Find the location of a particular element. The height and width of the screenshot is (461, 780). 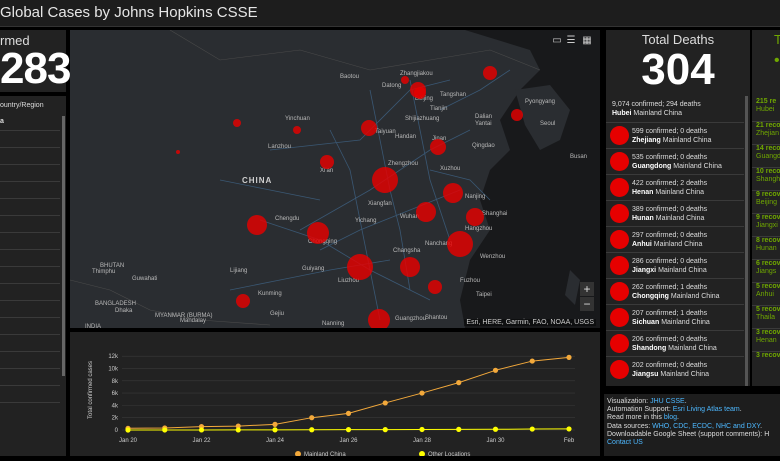

city-label: Guwahati is located at coordinates (144, 279).